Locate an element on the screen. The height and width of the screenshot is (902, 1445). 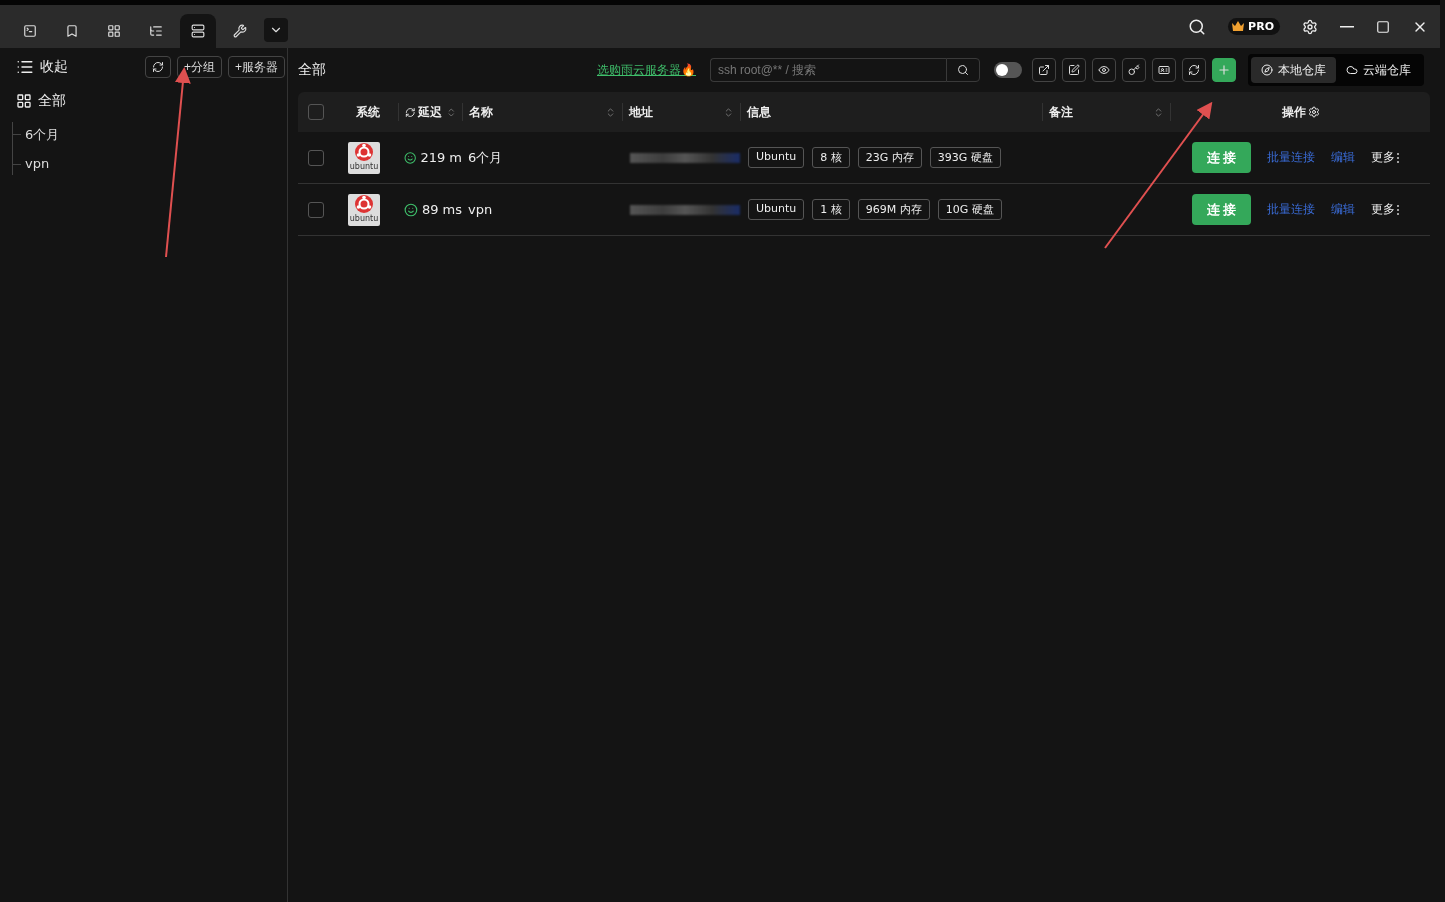
settings-button is located at coordinates (1310, 26).